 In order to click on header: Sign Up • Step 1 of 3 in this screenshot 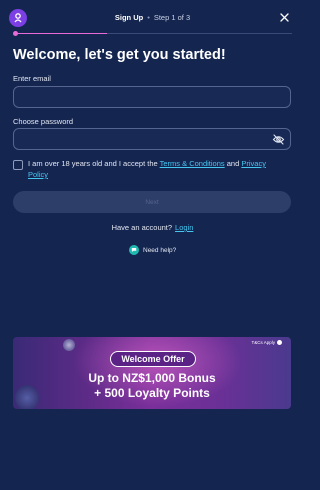, I will do `click(152, 17)`.